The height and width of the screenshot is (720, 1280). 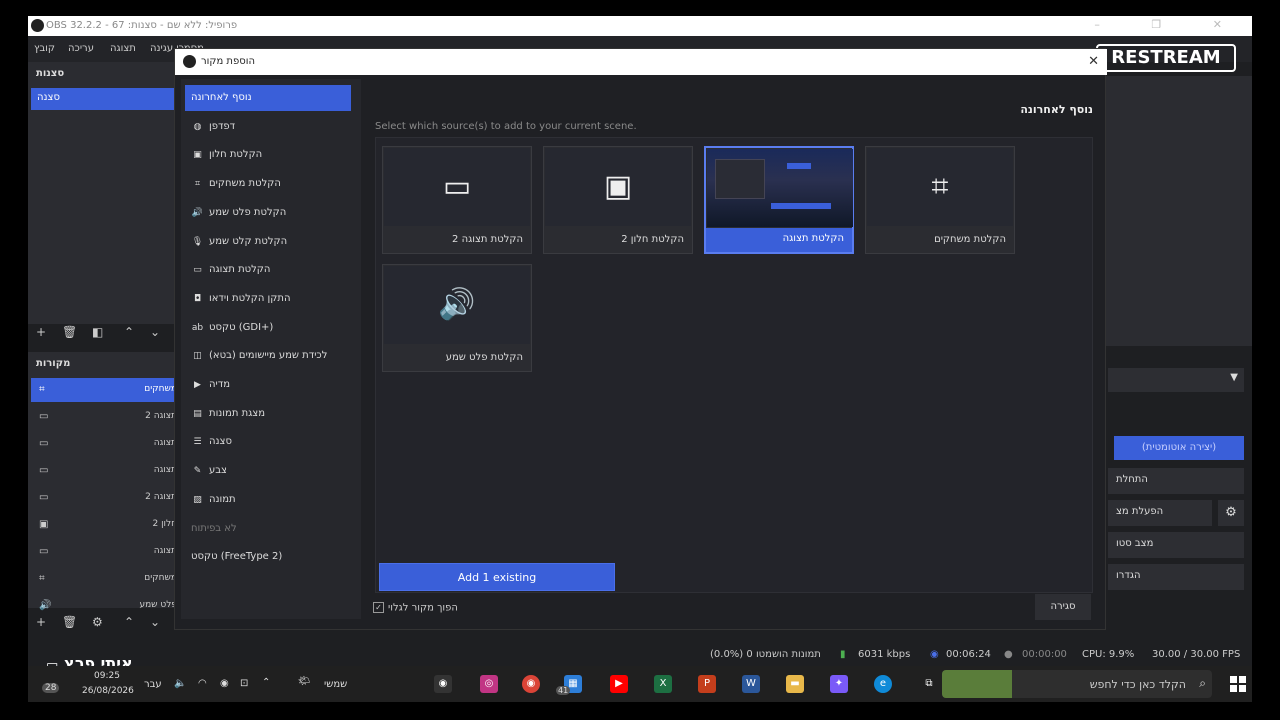 What do you see at coordinates (531, 684) in the screenshot?
I see `chrome-icon: ◉` at bounding box center [531, 684].